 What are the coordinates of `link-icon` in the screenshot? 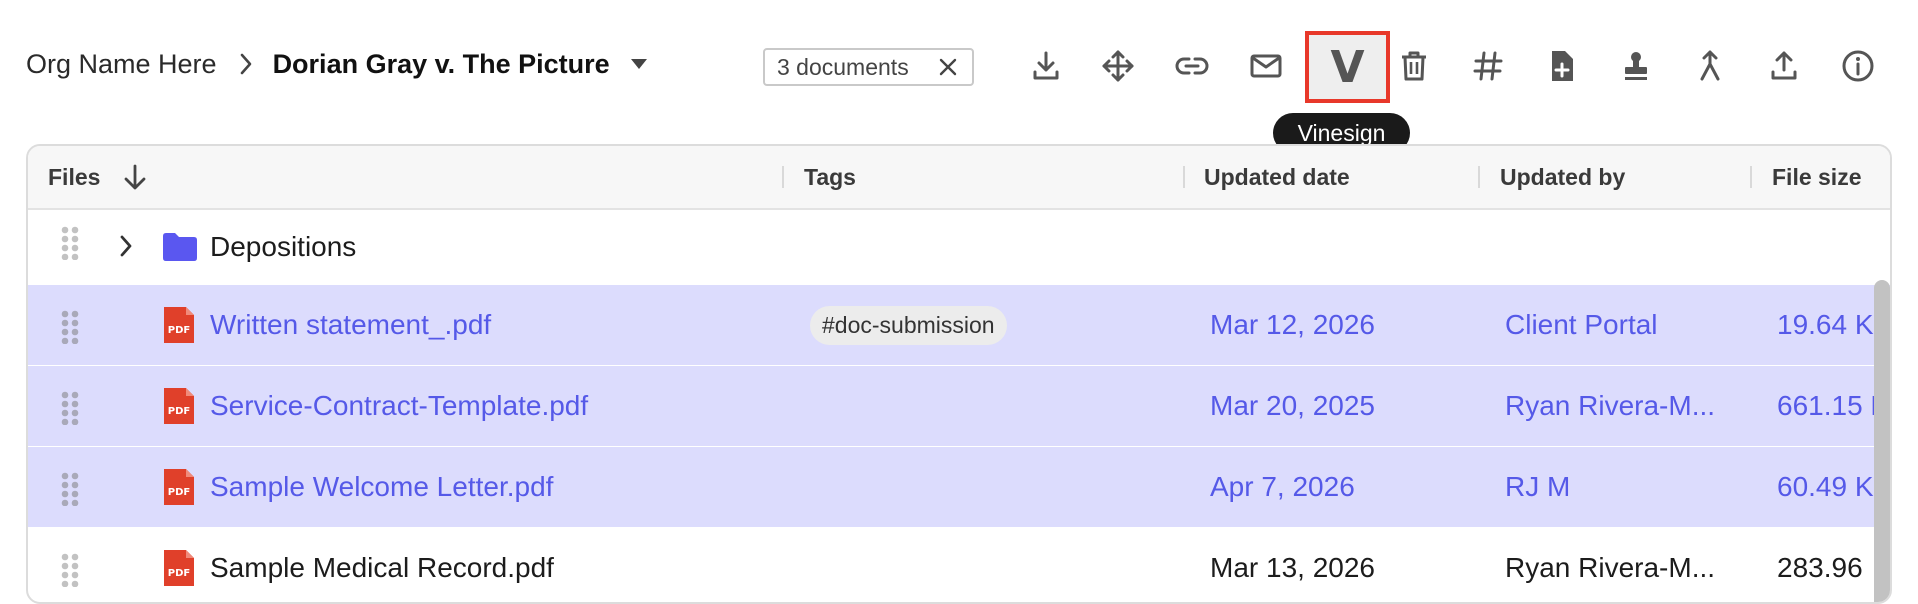 It's located at (1192, 66).